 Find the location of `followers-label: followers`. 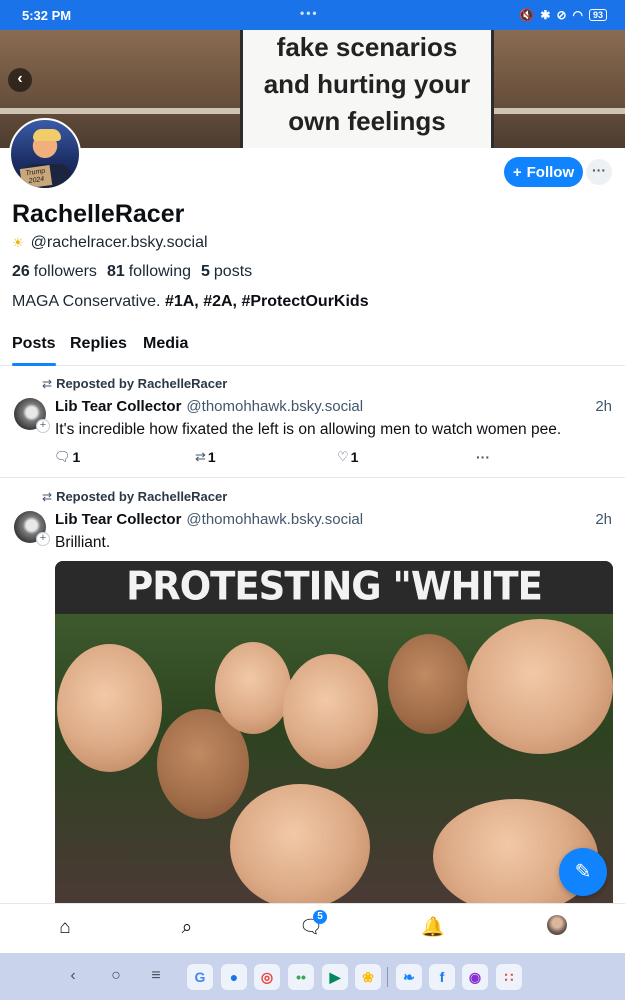

followers-label: followers is located at coordinates (65, 271).